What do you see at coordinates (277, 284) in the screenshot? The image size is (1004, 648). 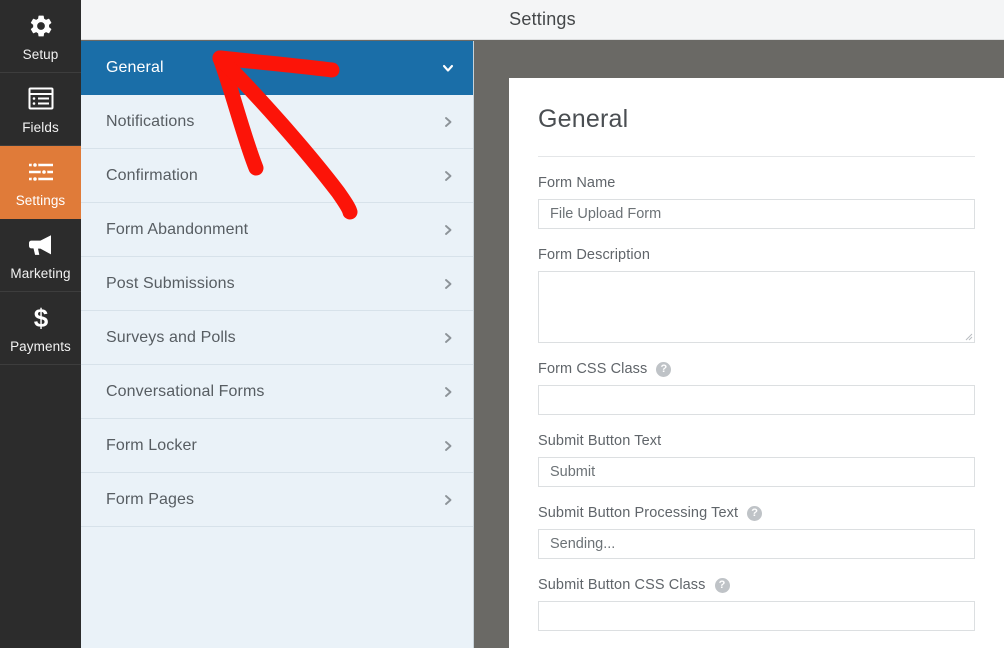 I see `sidebar-item-post-submissions: Post Submissions` at bounding box center [277, 284].